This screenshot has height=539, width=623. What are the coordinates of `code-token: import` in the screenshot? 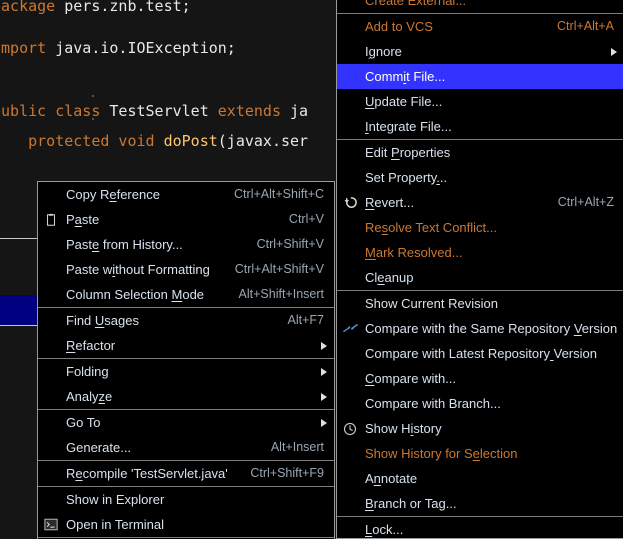 It's located at (23, 48).